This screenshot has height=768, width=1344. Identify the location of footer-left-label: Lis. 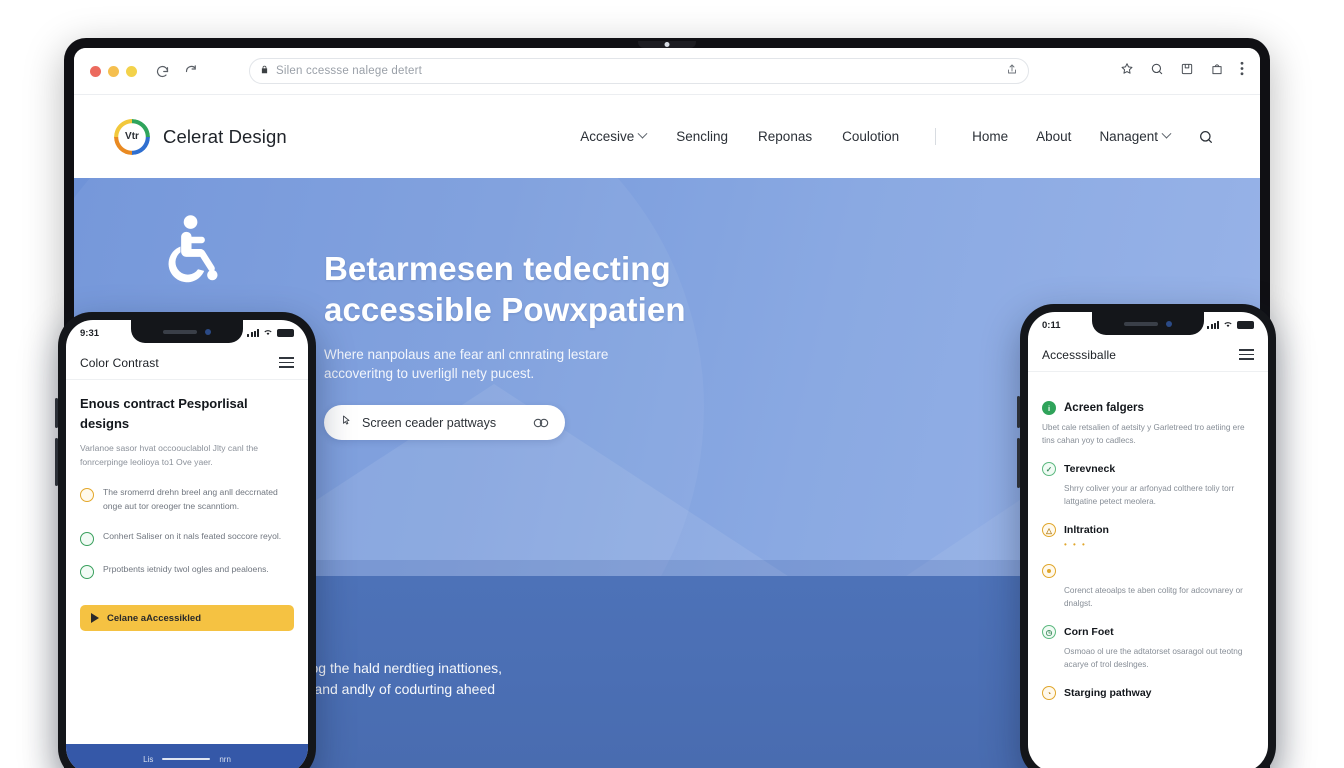
(148, 759).